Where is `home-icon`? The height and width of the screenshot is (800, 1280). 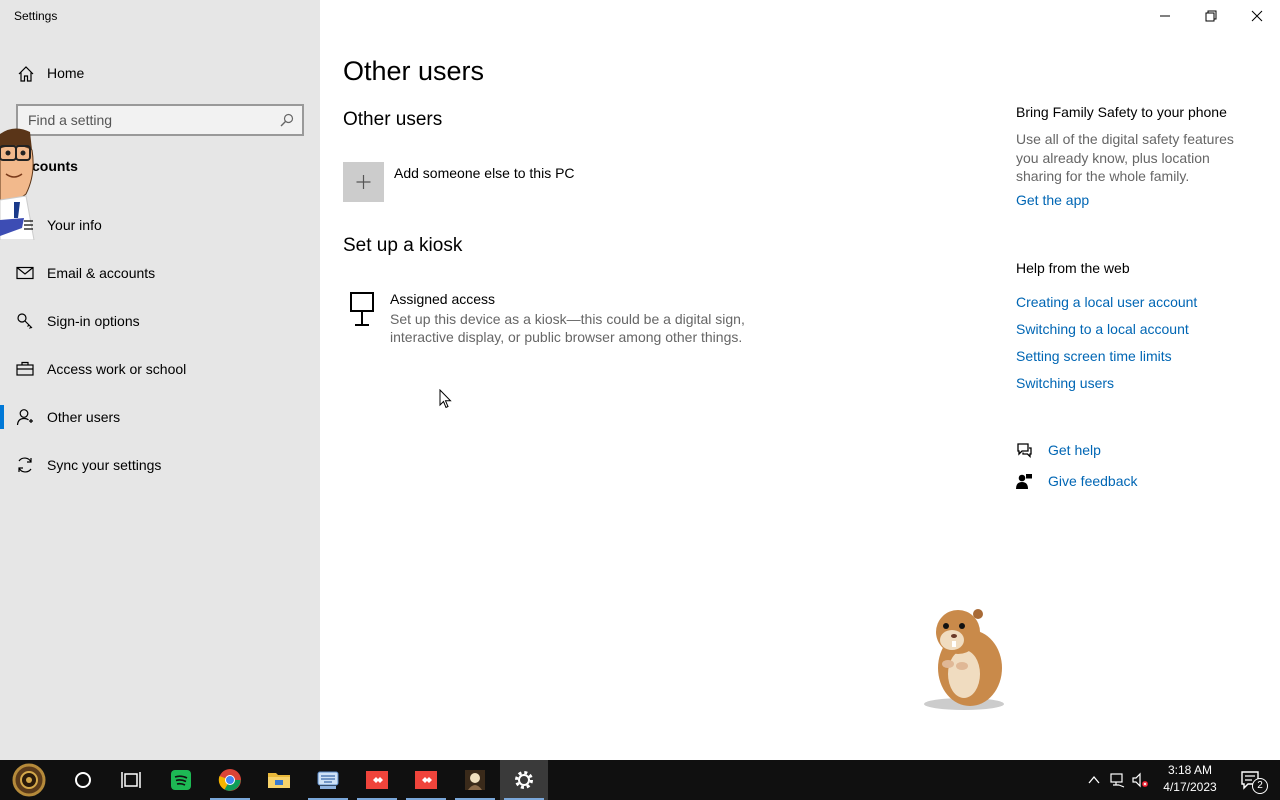
home-icon is located at coordinates (26, 74).